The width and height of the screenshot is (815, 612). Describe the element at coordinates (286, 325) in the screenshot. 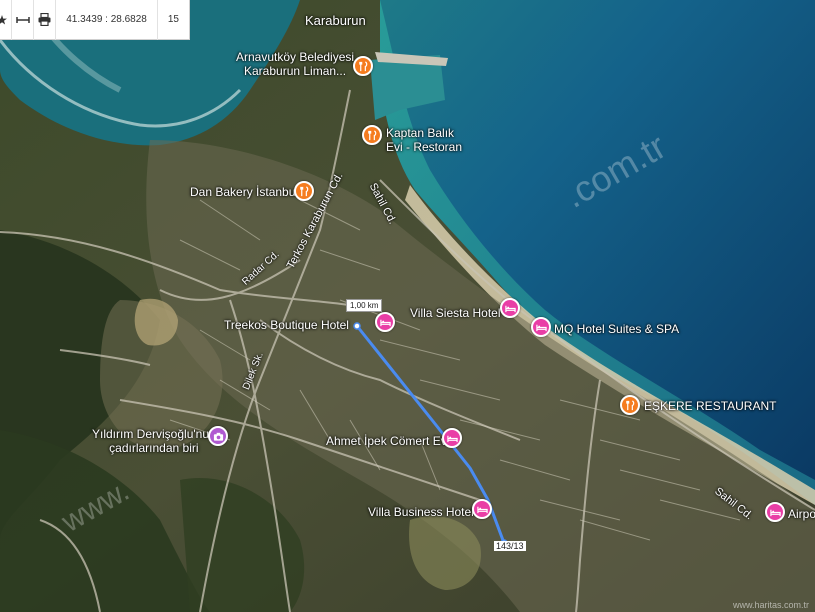

I see `place-label-treekos: Treekos Boutique Hotel` at that location.